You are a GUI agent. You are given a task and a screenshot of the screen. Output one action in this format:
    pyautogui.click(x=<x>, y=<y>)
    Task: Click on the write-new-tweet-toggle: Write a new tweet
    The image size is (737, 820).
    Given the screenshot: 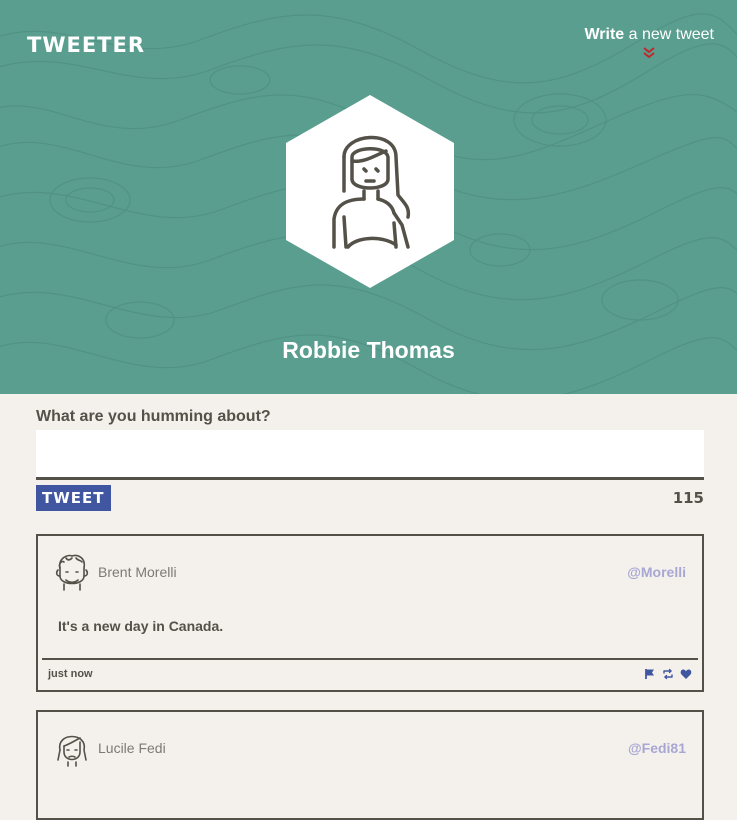 What is the action you would take?
    pyautogui.click(x=649, y=43)
    